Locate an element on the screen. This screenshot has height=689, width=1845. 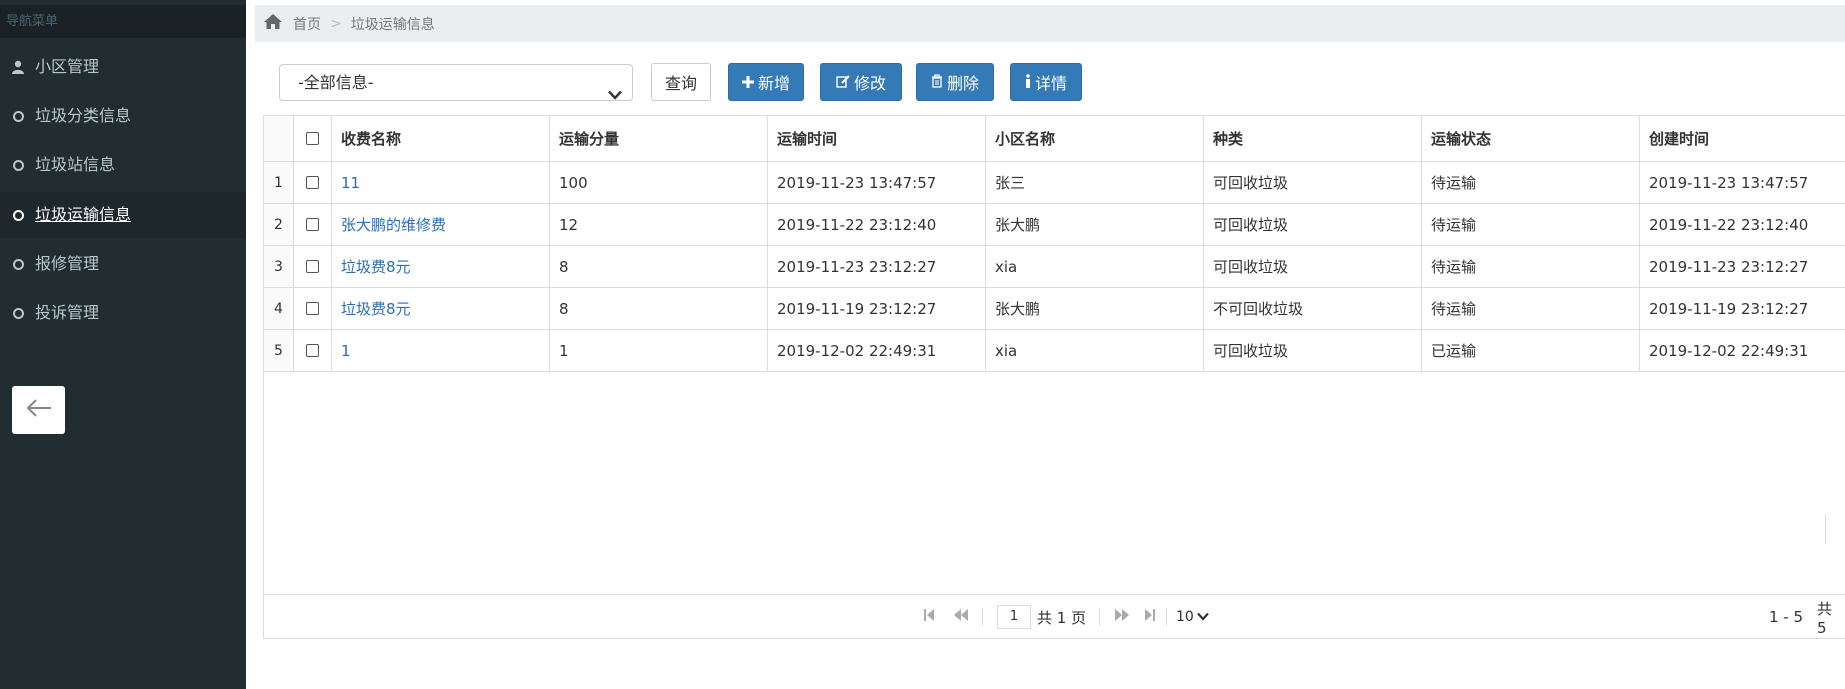
created-time-cell: 2019-12-02 22:49:31 is located at coordinates (1729, 350).